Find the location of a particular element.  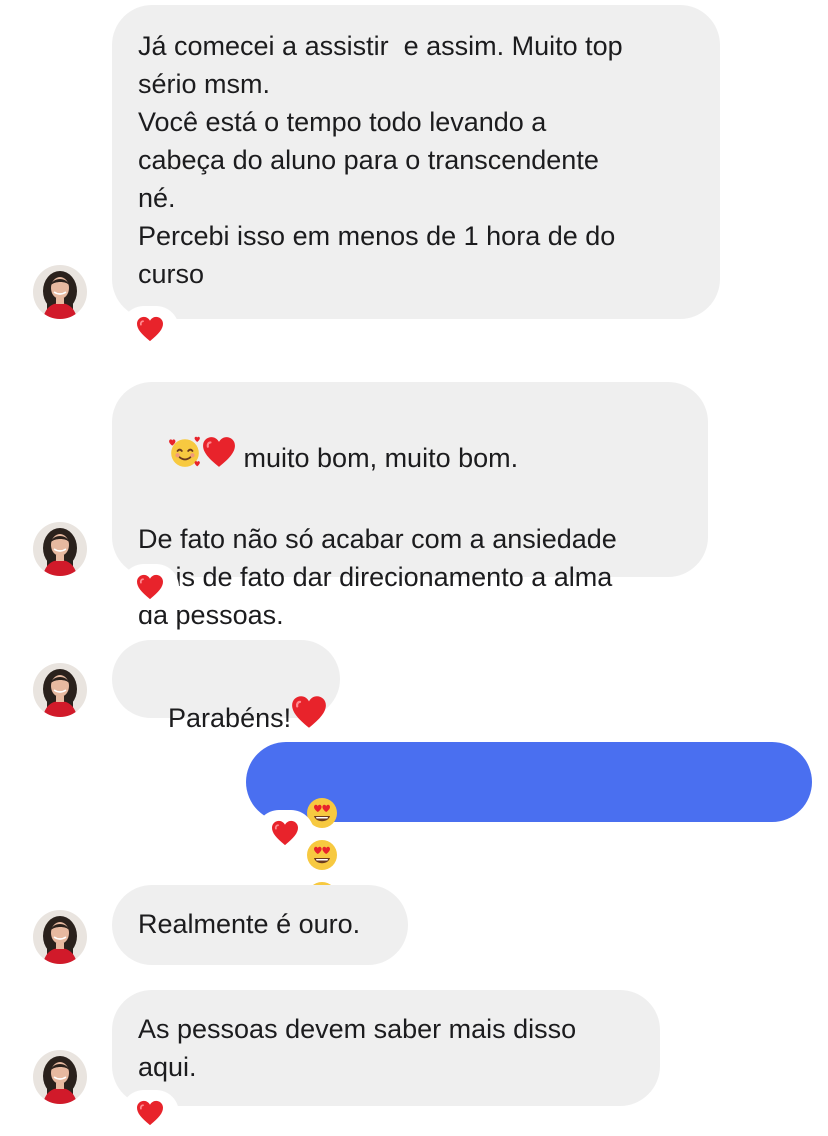

message-bubble: Parabéns! is located at coordinates (226, 686).